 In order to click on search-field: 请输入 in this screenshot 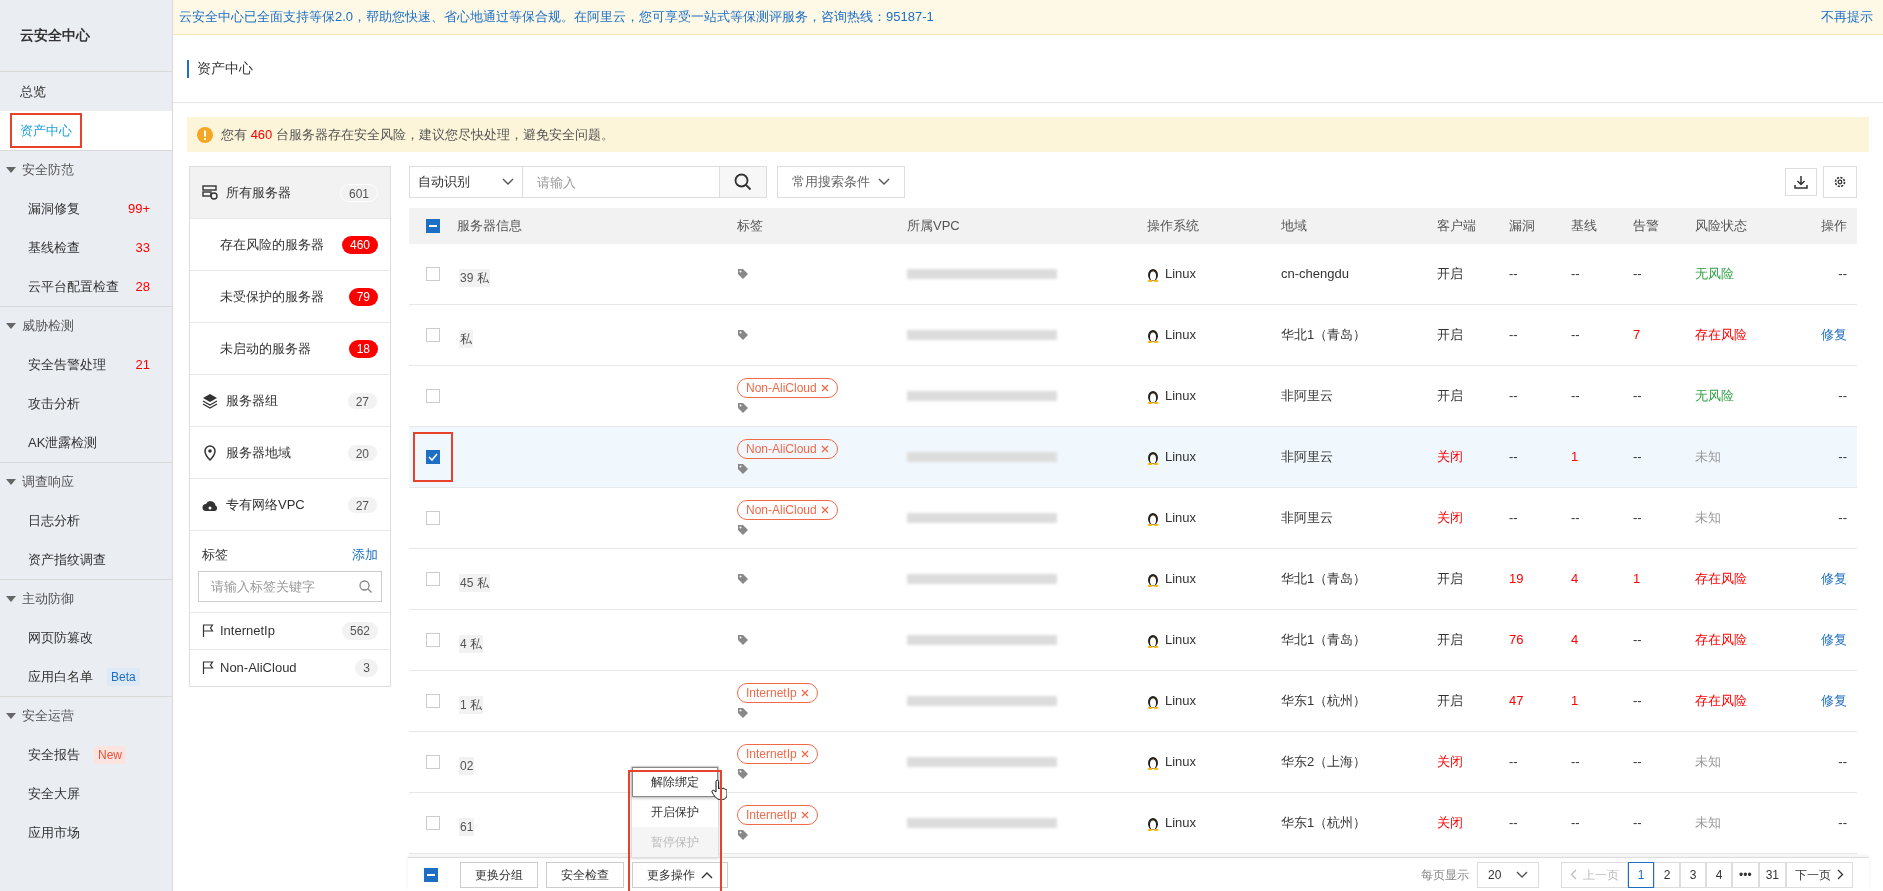, I will do `click(621, 182)`.